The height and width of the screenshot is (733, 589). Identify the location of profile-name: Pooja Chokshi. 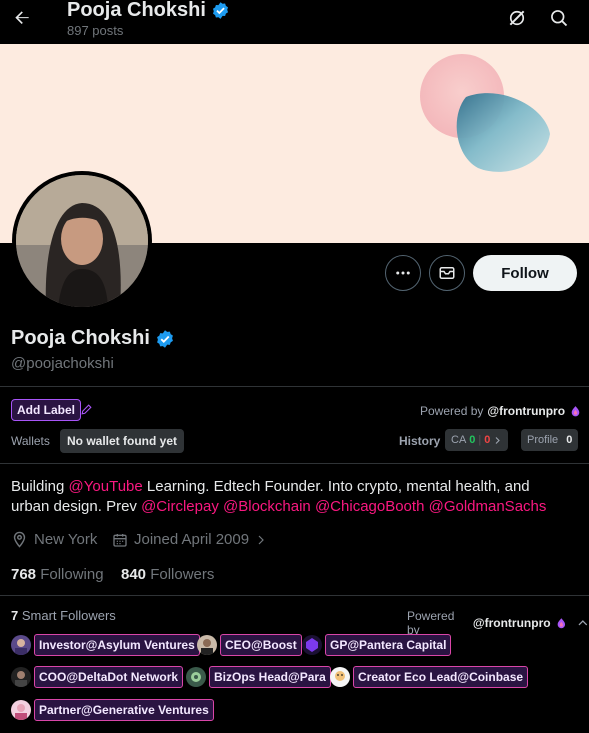
(93, 338).